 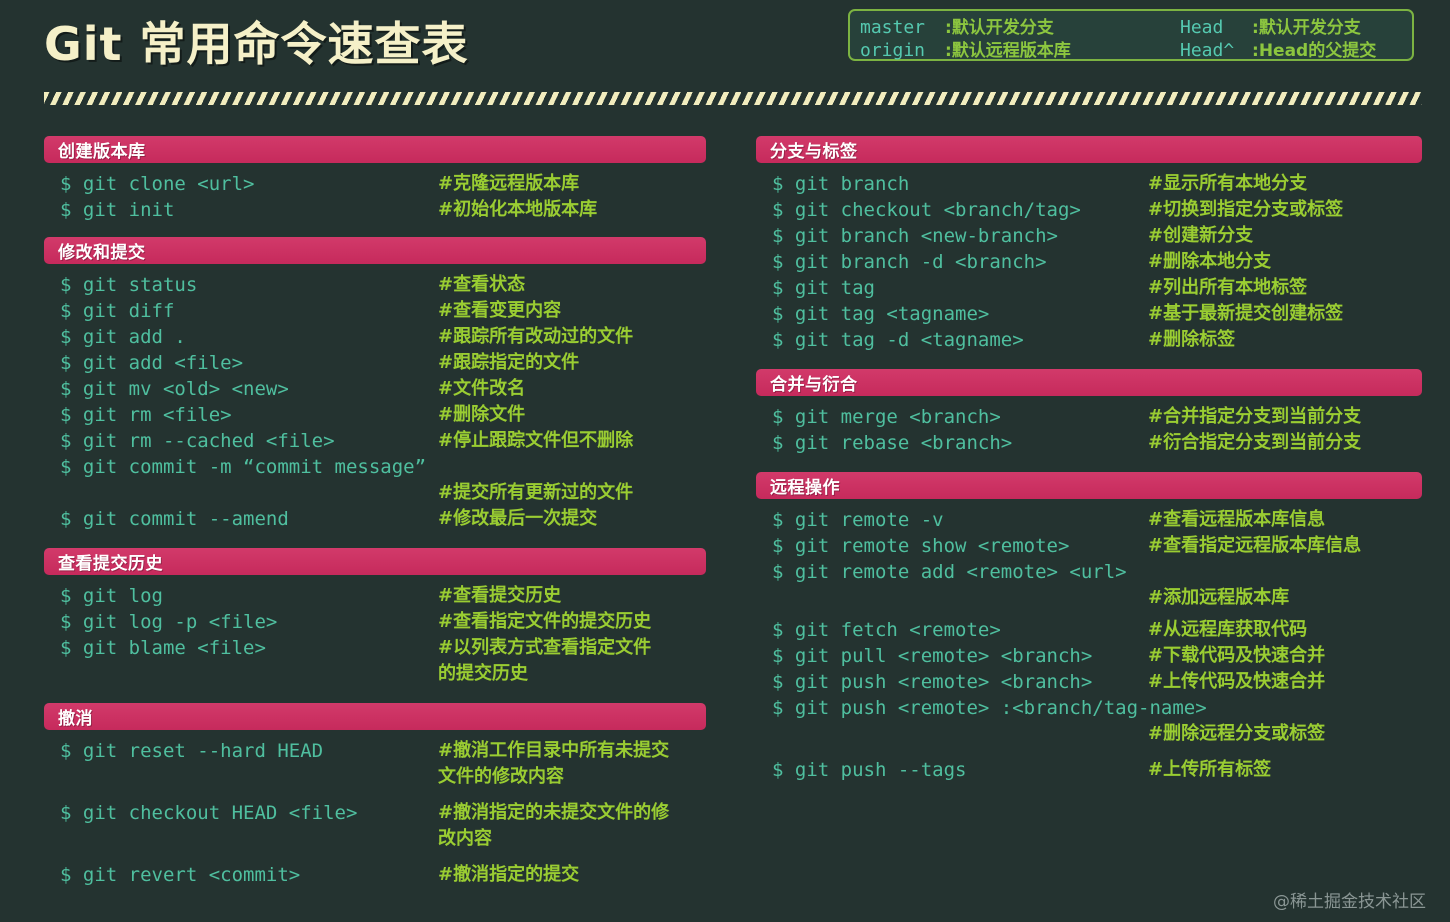 What do you see at coordinates (482, 388) in the screenshot?
I see `command-comment: #文件改名` at bounding box center [482, 388].